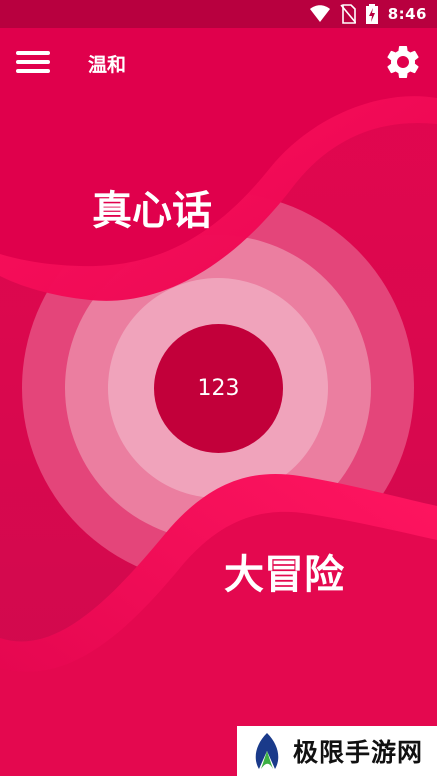 The height and width of the screenshot is (776, 437). What do you see at coordinates (33, 53) in the screenshot?
I see `hamburger-menu-icon` at bounding box center [33, 53].